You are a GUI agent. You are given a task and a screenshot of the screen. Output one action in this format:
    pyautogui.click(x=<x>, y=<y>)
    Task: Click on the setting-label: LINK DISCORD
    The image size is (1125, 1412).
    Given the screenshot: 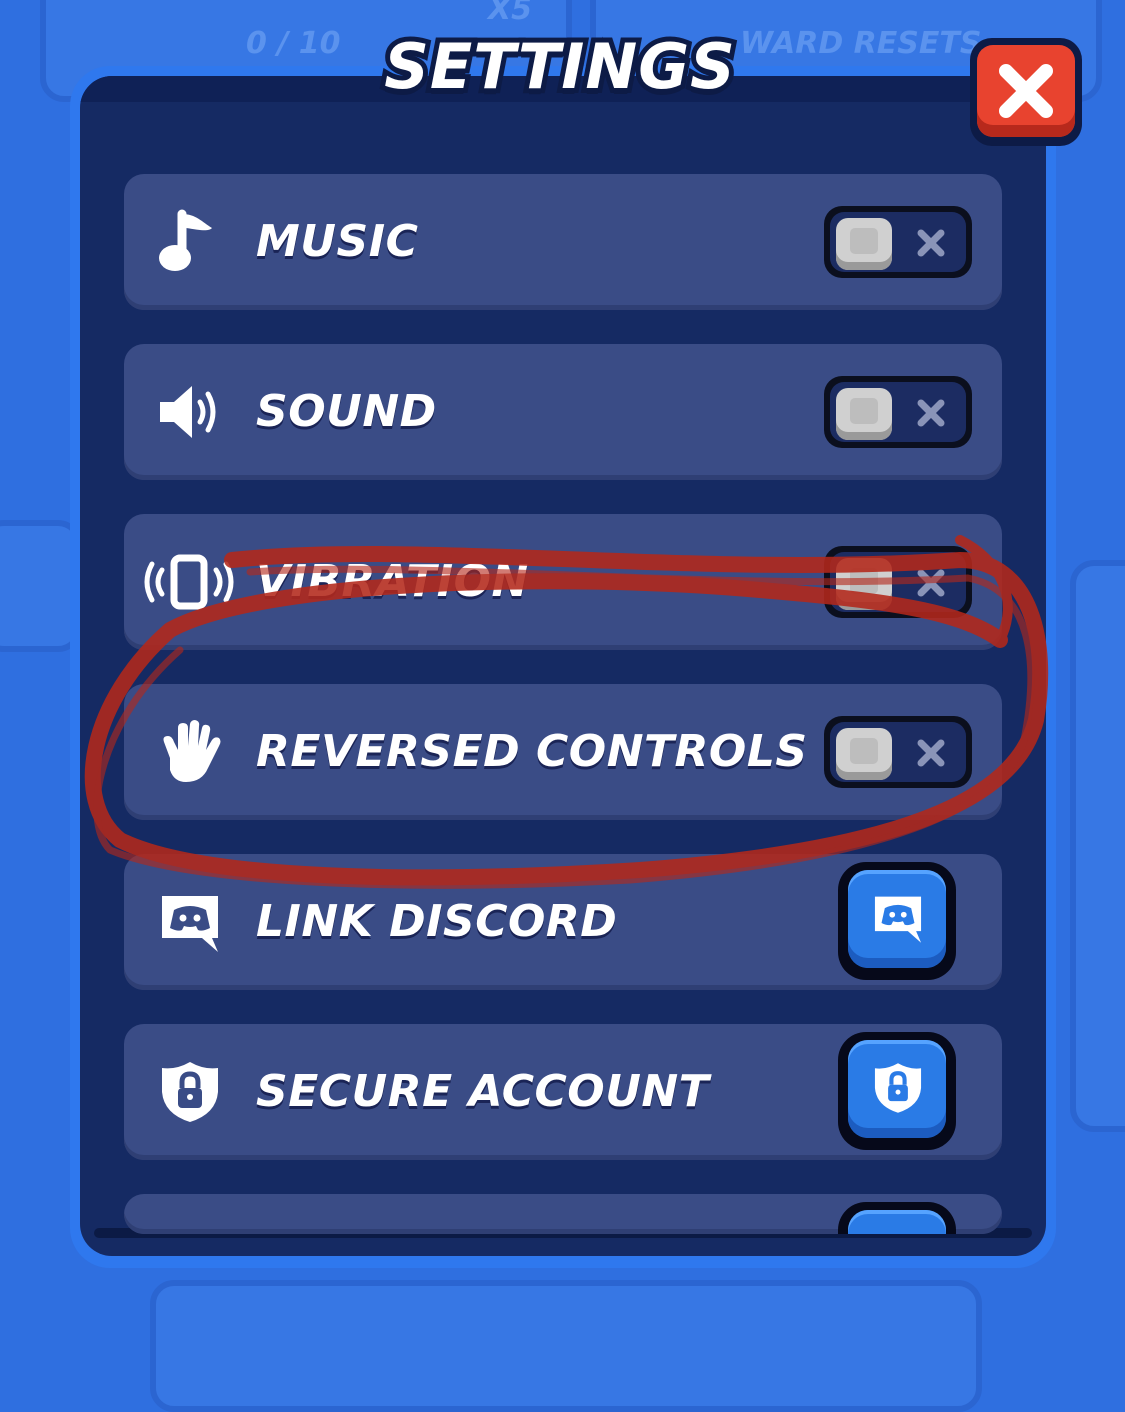 What is the action you would take?
    pyautogui.click(x=437, y=921)
    